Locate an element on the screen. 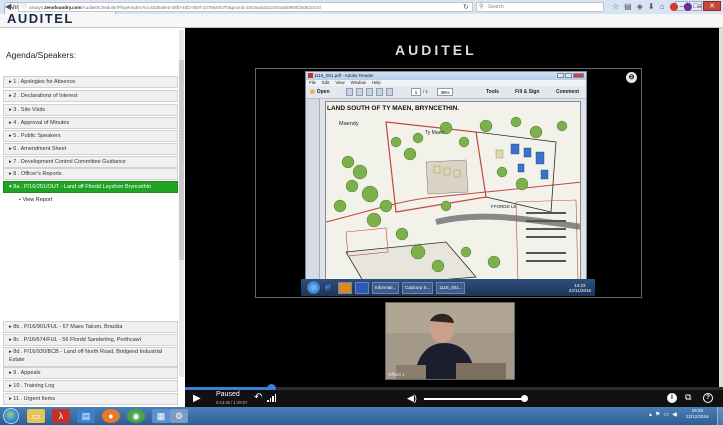 The height and width of the screenshot is (425, 723). files-icon: ▤ is located at coordinates (86, 416).